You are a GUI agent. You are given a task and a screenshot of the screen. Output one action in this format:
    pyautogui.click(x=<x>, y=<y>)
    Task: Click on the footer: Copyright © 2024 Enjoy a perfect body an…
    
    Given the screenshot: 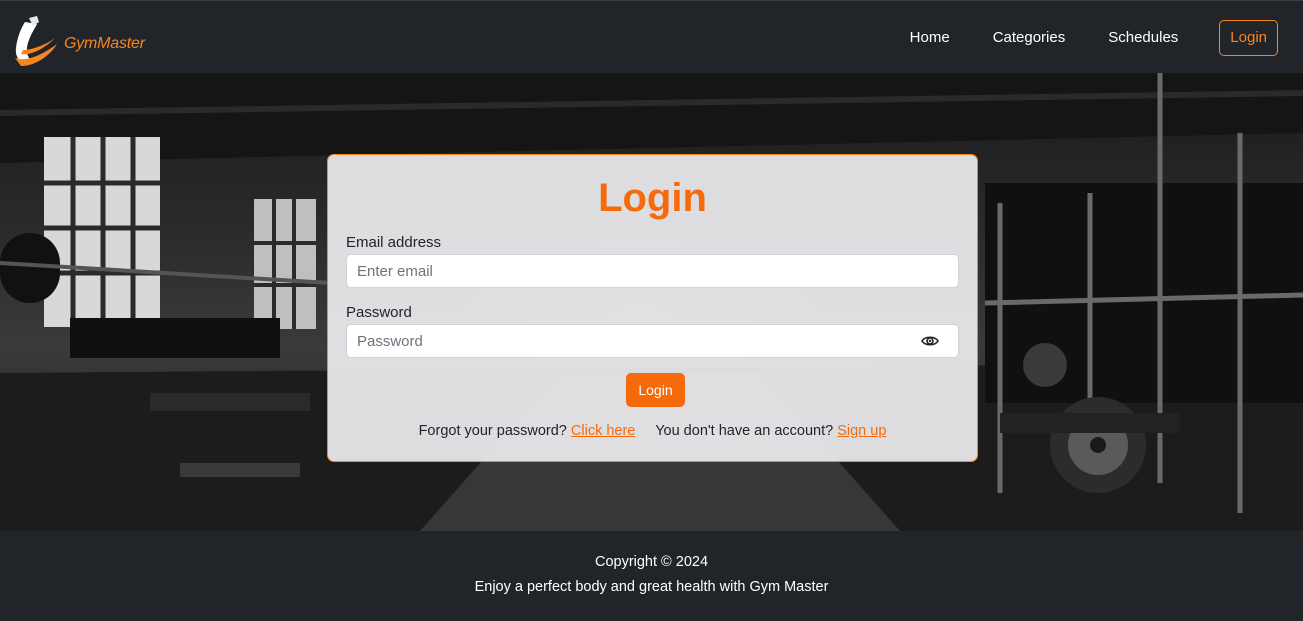 What is the action you would take?
    pyautogui.click(x=651, y=576)
    